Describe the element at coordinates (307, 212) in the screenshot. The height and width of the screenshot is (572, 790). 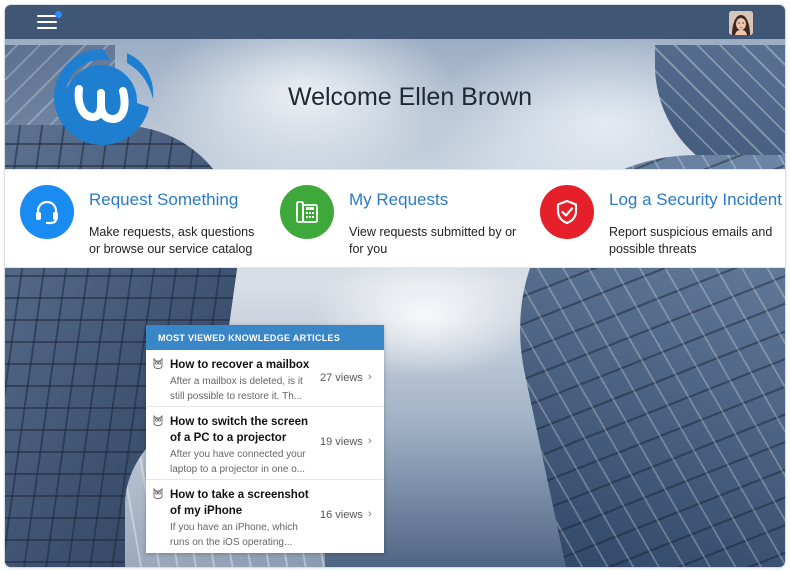
I see `desk-phone-icon` at that location.